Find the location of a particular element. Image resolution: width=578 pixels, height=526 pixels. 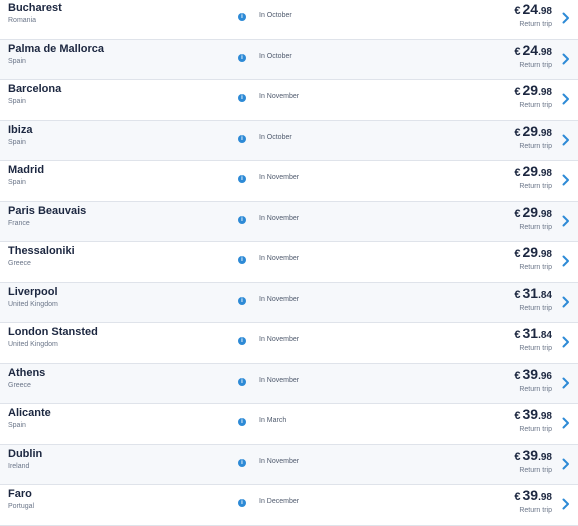

destination-city: Palma de Mallorca is located at coordinates (56, 48).